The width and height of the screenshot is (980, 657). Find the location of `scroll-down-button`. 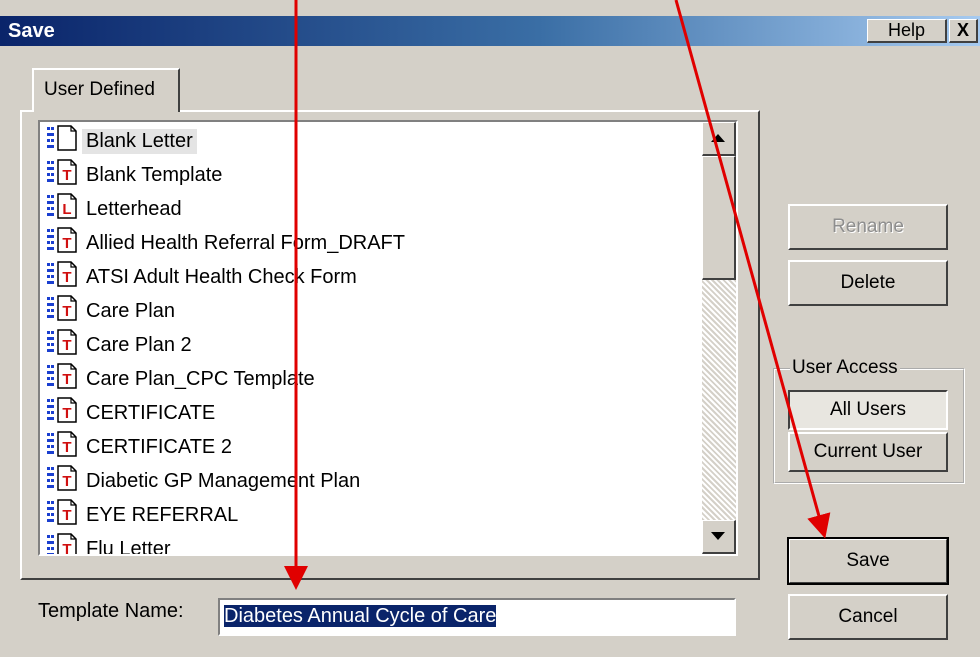

scroll-down-button is located at coordinates (719, 537).